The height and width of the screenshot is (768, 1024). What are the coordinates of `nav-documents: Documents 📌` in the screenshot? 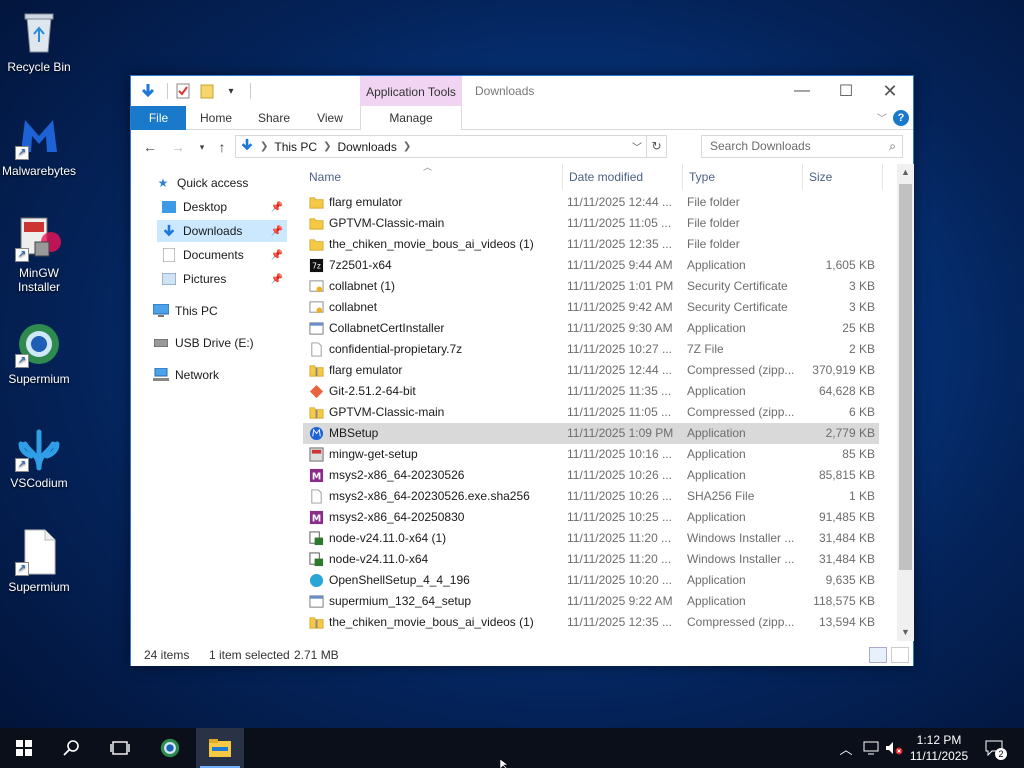 It's located at (222, 255).